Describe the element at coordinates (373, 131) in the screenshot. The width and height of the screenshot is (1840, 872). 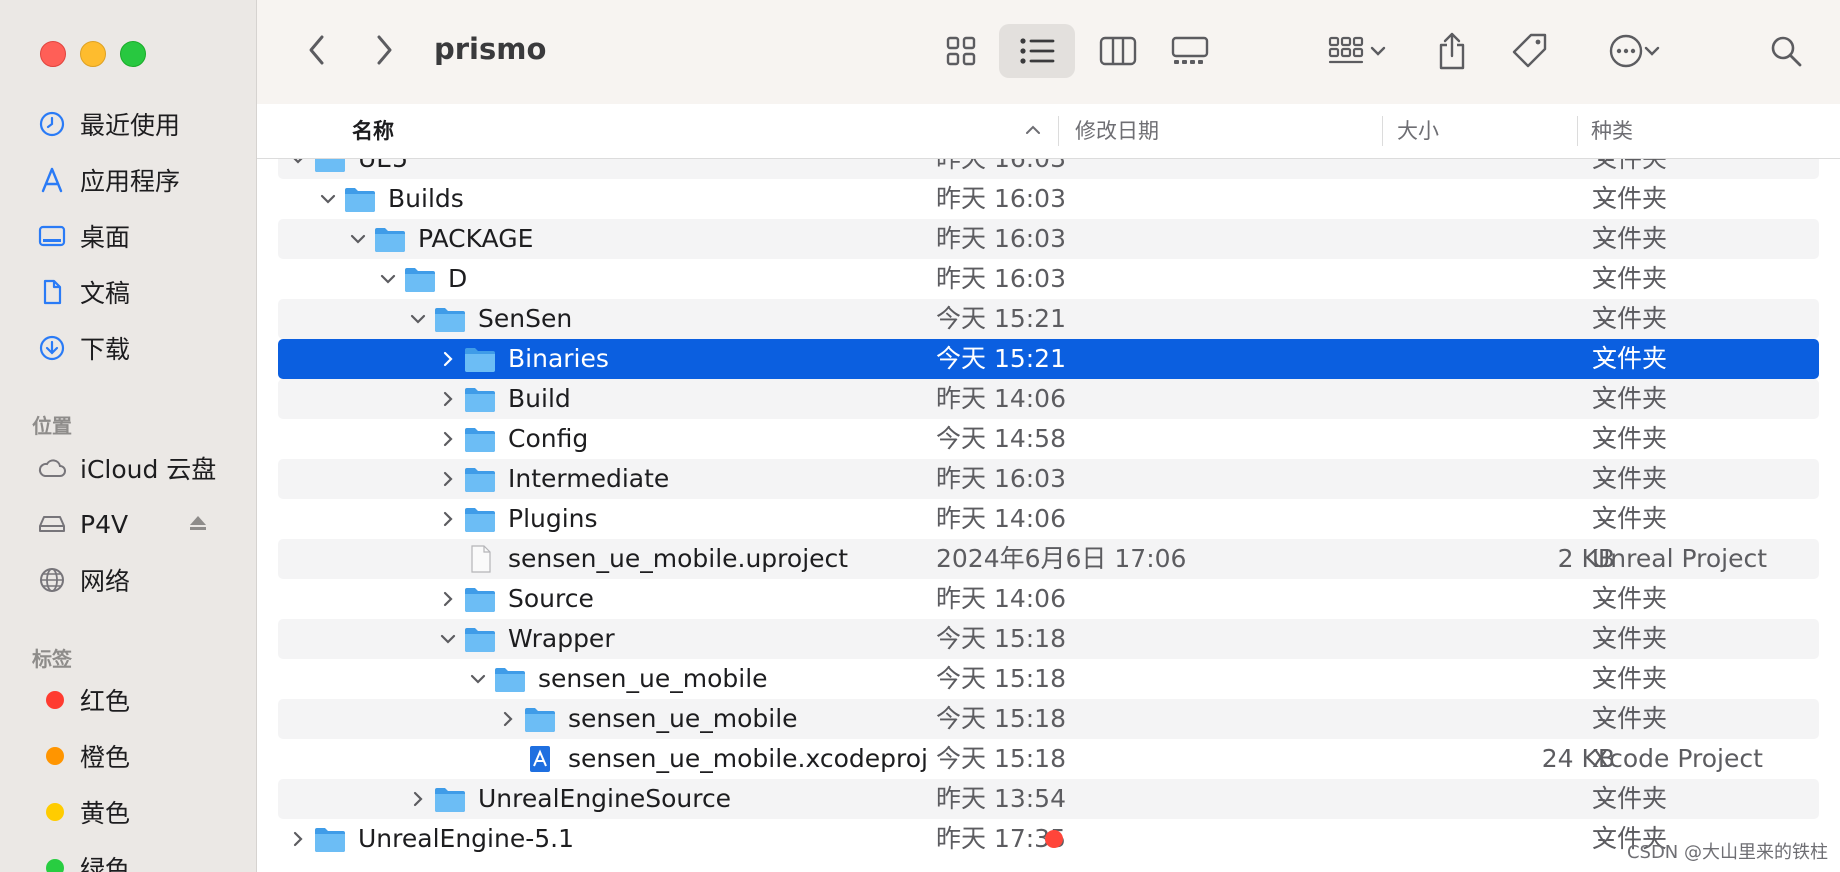
I see `column-name: 名称` at that location.